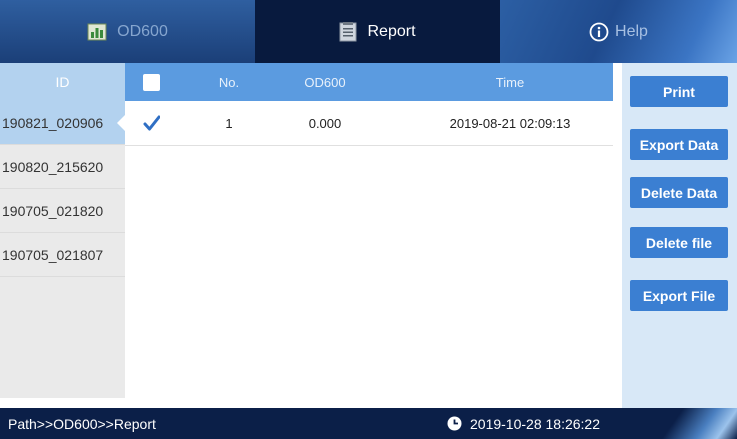  I want to click on delete-file-button: Delete file, so click(679, 242).